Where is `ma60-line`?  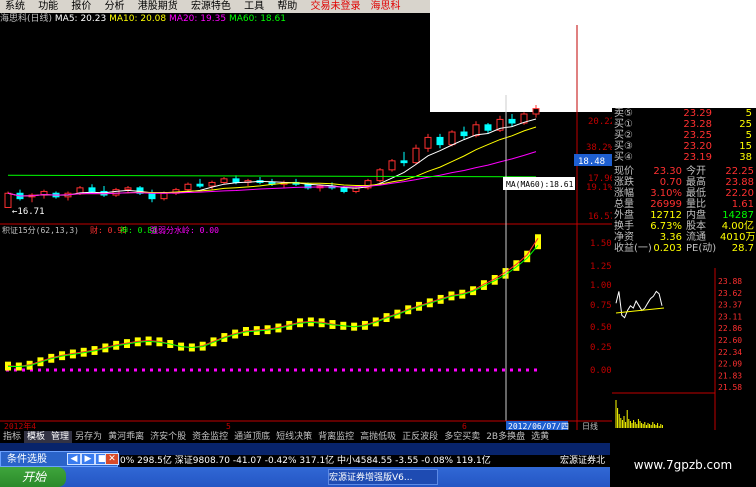 ma60-line is located at coordinates (272, 176).